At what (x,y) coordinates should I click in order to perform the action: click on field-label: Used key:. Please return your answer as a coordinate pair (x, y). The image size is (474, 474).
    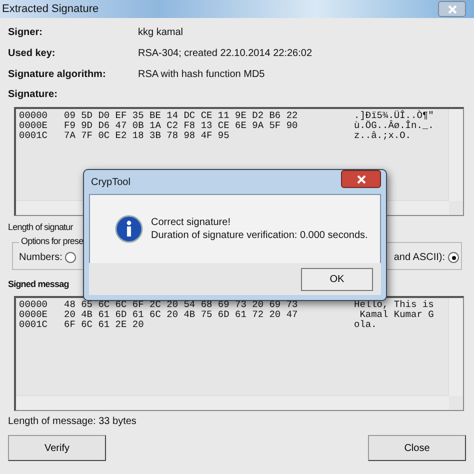
    Looking at the image, I should click on (32, 53).